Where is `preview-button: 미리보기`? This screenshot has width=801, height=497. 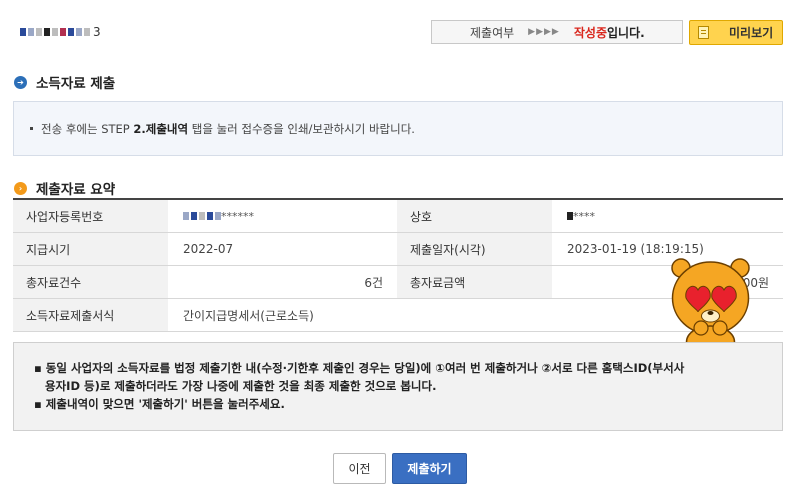 preview-button: 미리보기 is located at coordinates (736, 32).